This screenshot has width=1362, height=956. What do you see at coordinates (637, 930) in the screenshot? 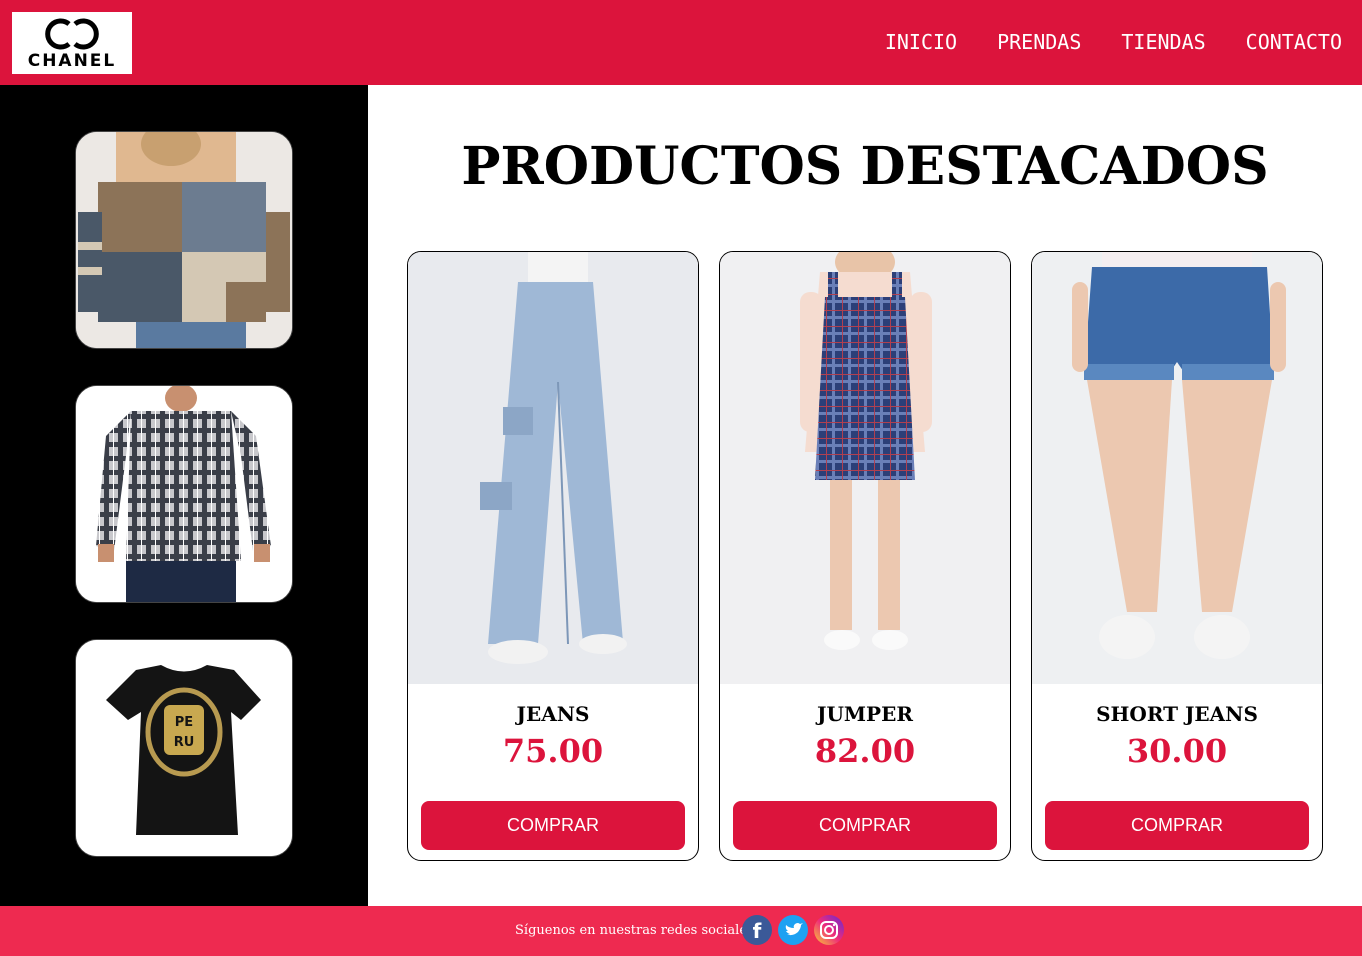
I see `follow-text: Síguenos en nuestras redes sociales:` at bounding box center [637, 930].